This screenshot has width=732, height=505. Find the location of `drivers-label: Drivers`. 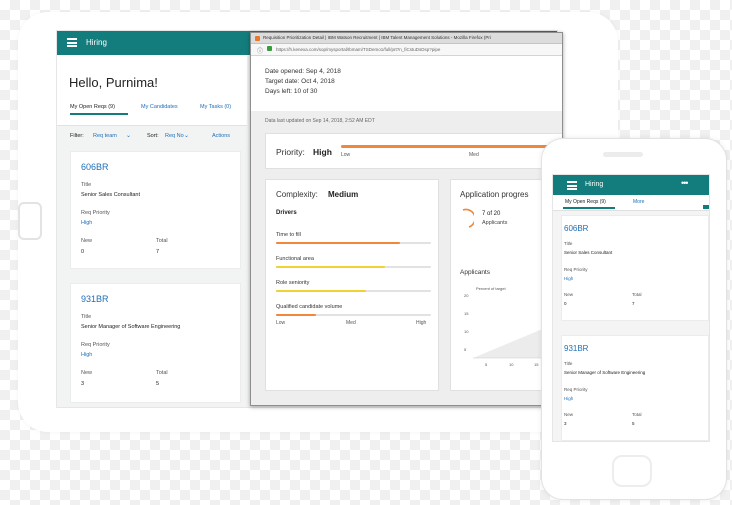

drivers-label: Drivers is located at coordinates (286, 213).